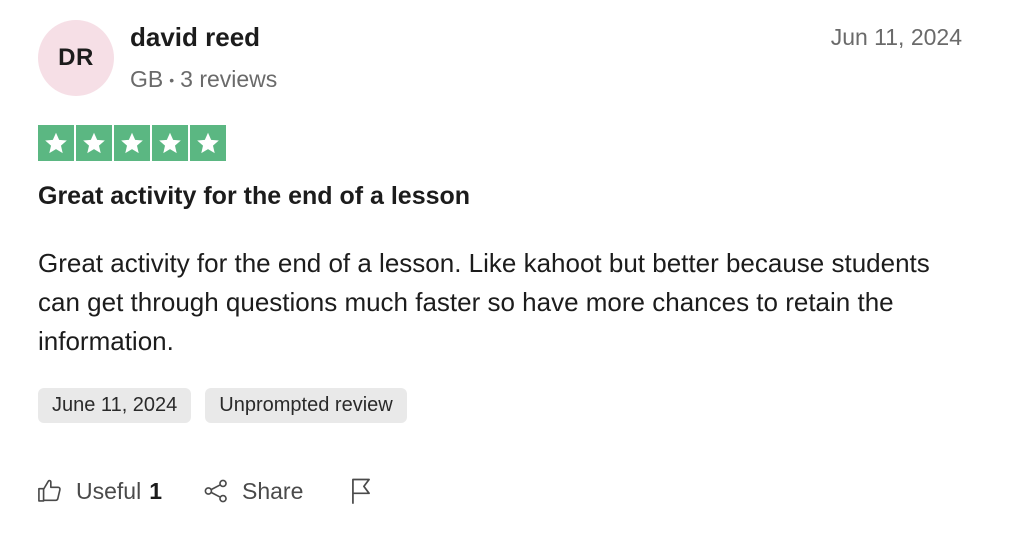  What do you see at coordinates (76, 58) in the screenshot?
I see `avatar: DR` at bounding box center [76, 58].